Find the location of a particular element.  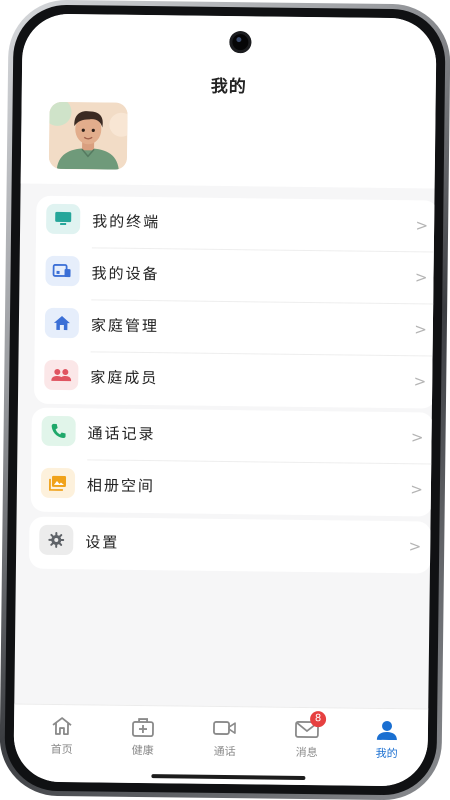

menu-item-label: 相册空间 is located at coordinates (121, 486).